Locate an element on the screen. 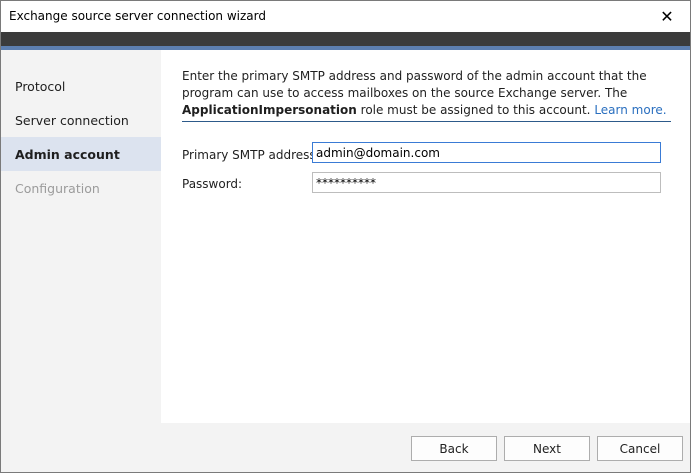 The image size is (691, 473). header-band is located at coordinates (345, 39).